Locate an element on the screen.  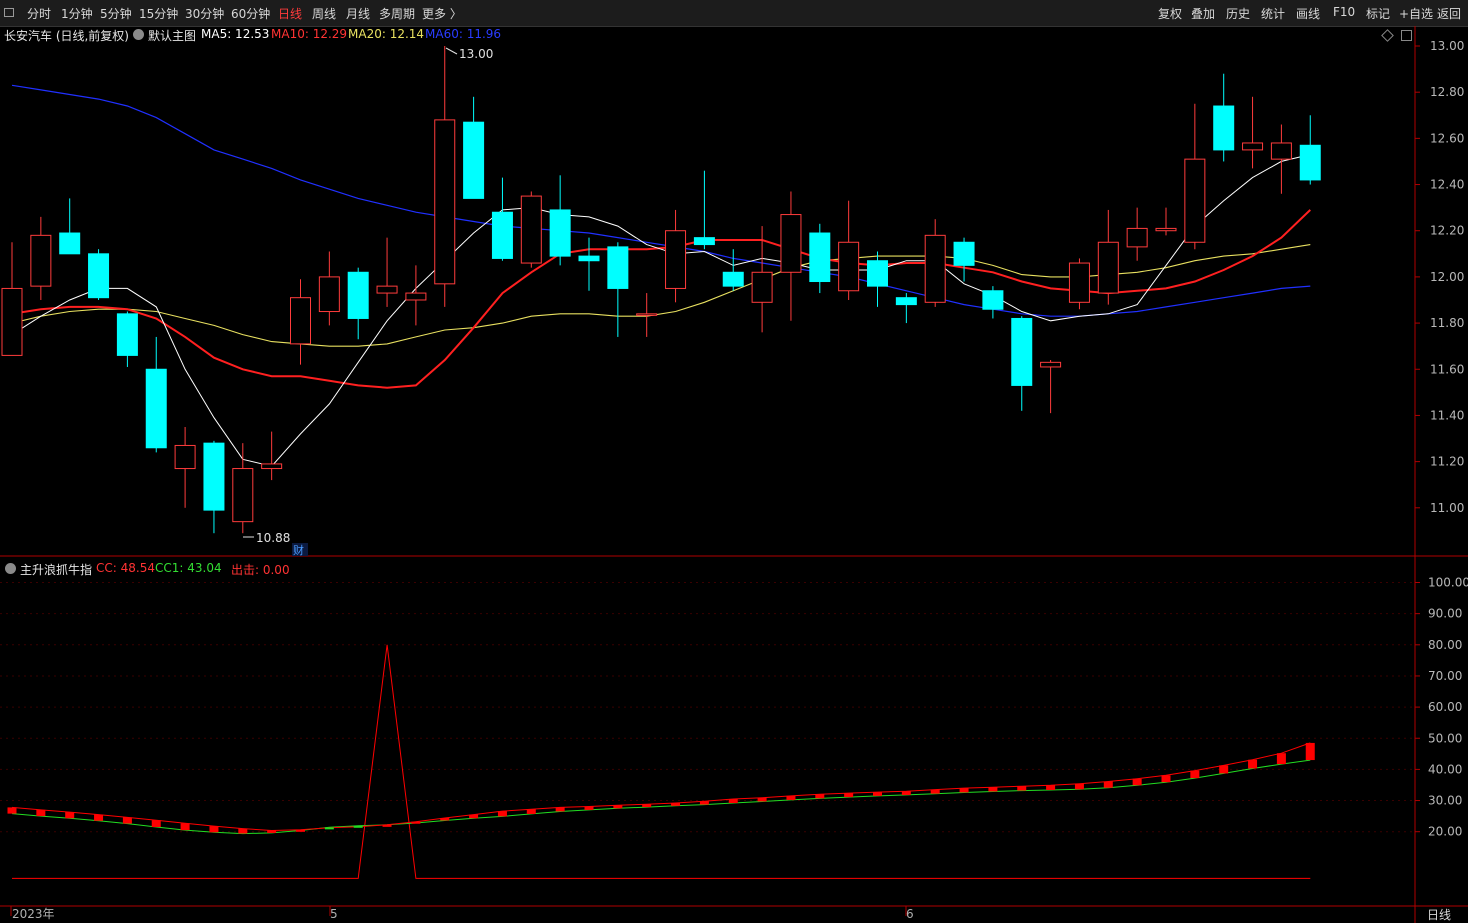
price-tick-label: 11.00 is located at coordinates (1447, 508).